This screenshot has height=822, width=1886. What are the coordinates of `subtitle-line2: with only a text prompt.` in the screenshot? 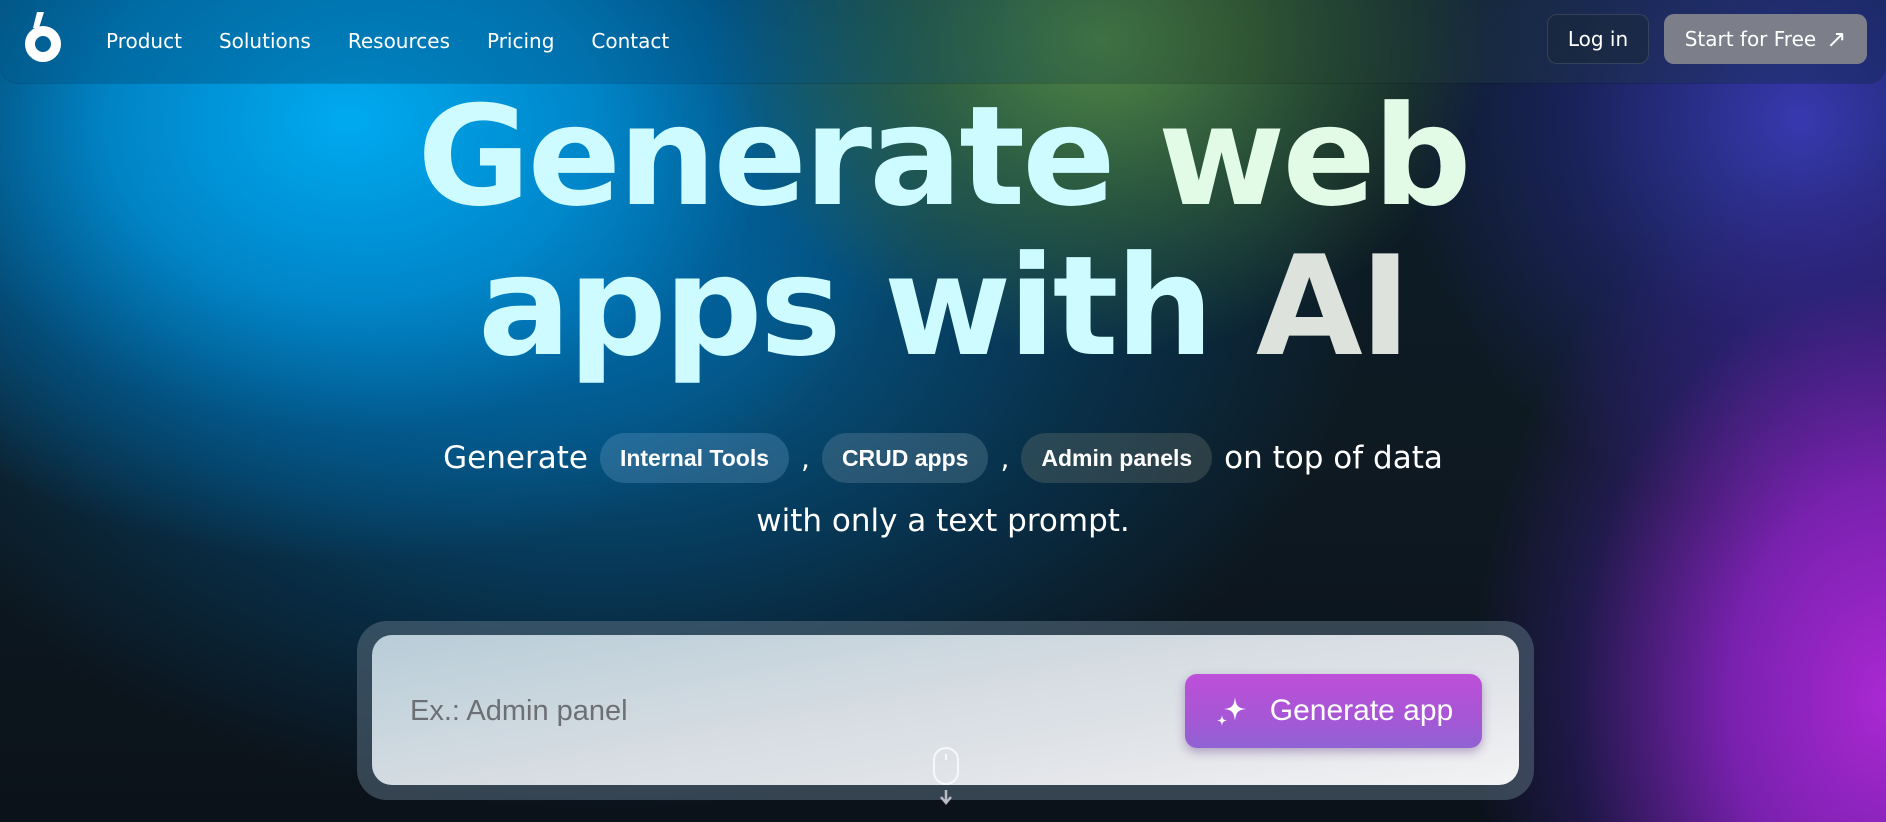 It's located at (943, 521).